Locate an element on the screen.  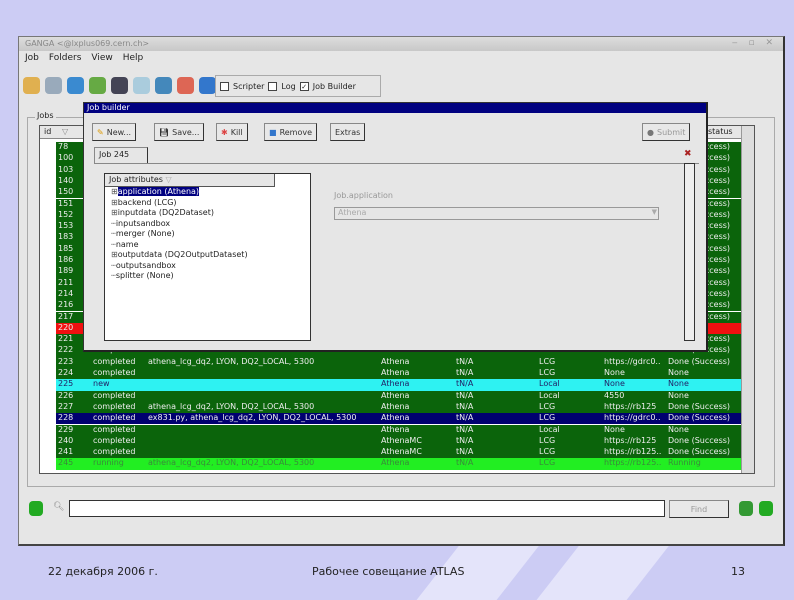
run-icon is located at coordinates (97, 85).